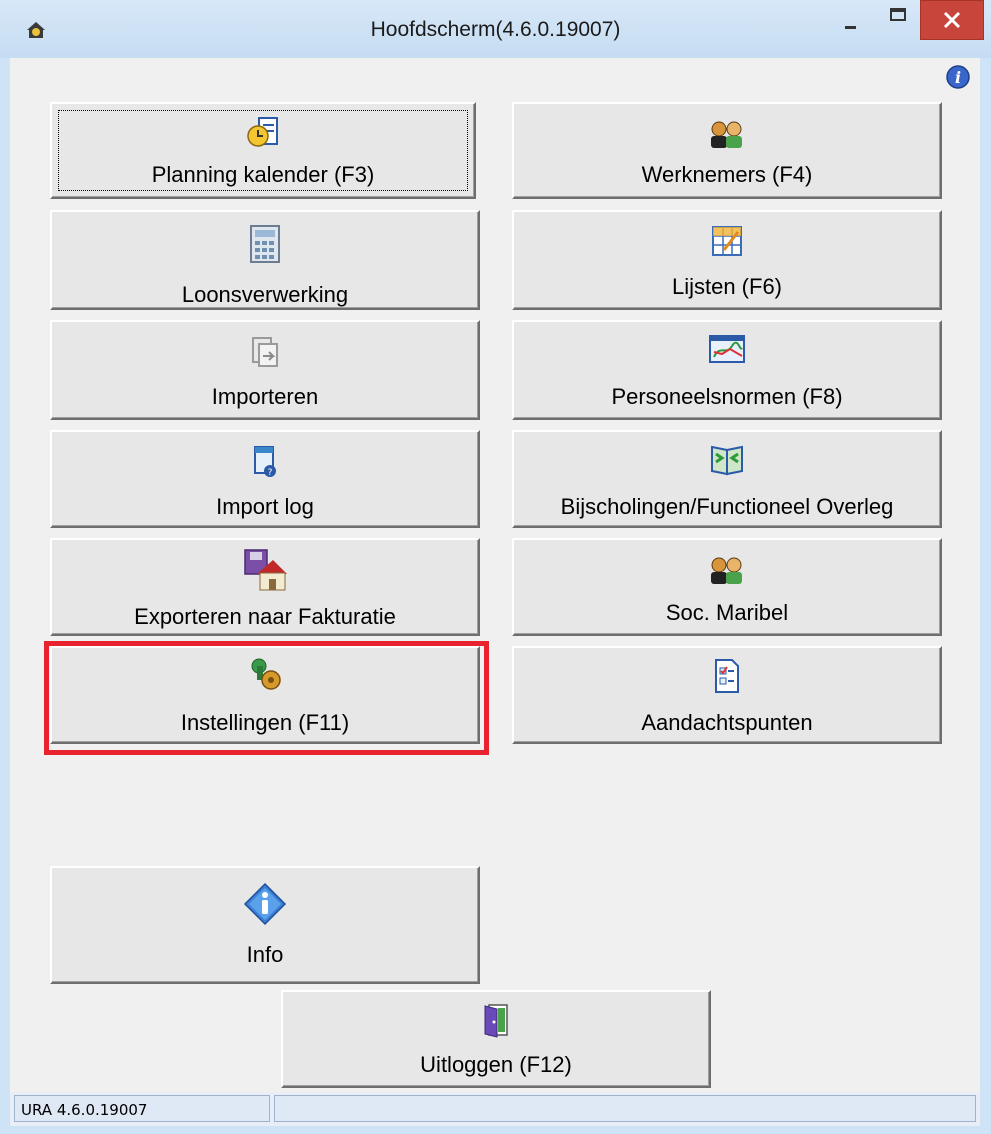 This screenshot has height=1134, width=991. Describe the element at coordinates (496, 1064) in the screenshot. I see `uitloggen-label: Uitloggen (F12)` at that location.